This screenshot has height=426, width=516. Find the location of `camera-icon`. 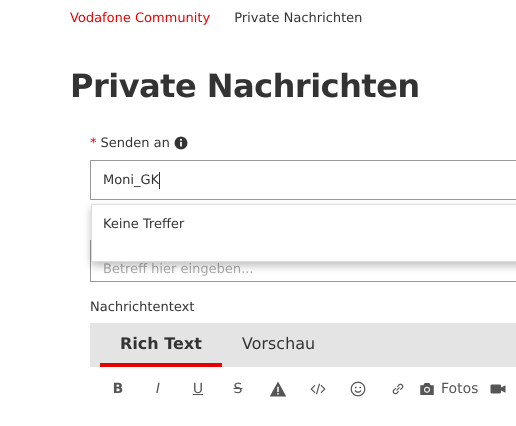

camera-icon is located at coordinates (427, 389).